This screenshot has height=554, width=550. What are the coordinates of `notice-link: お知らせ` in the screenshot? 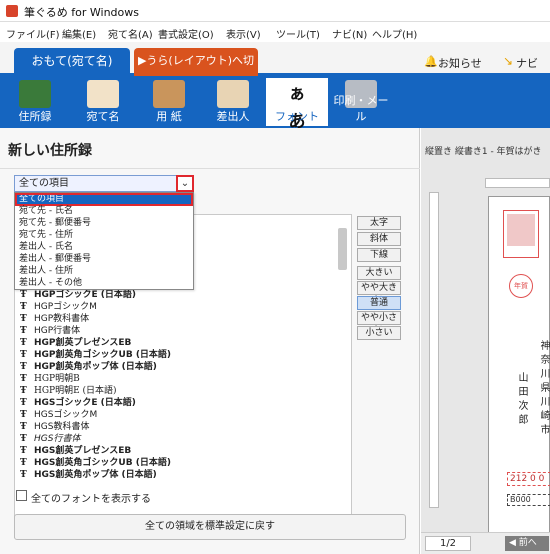 It's located at (460, 63).